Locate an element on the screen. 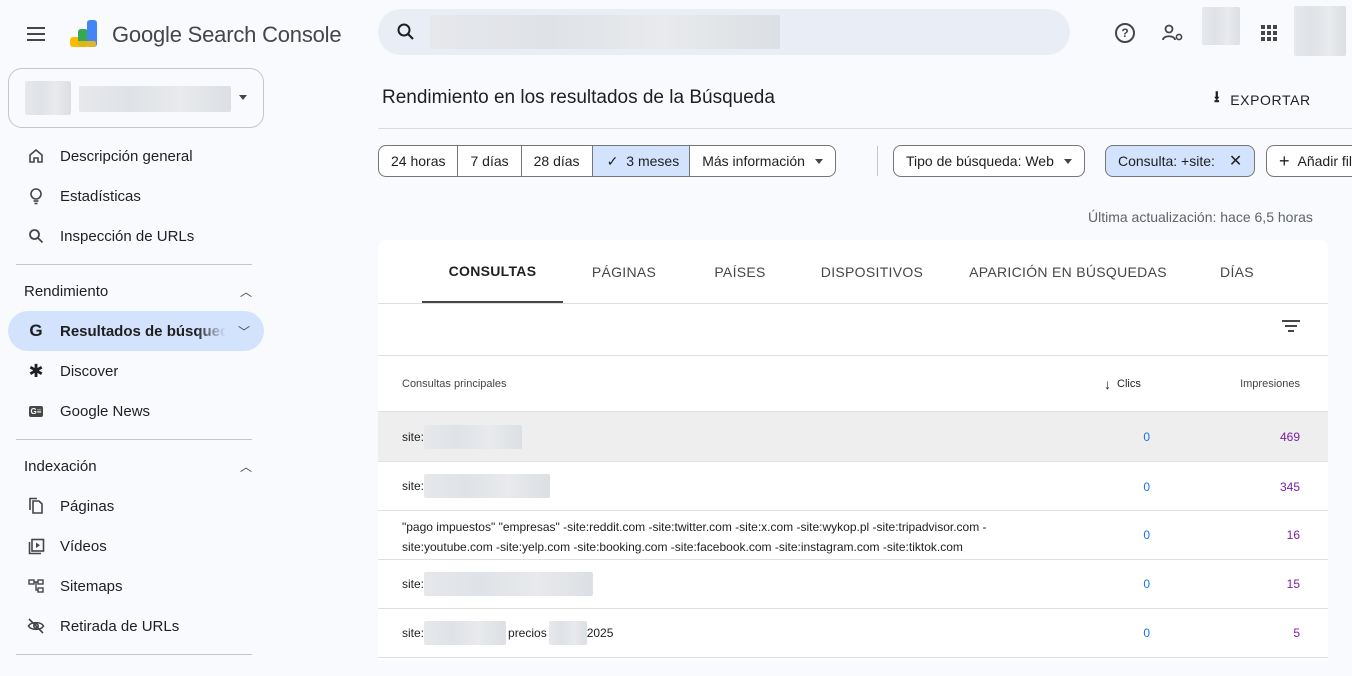 Image resolution: width=1352 pixels, height=676 pixels. date-range-3m: ✓ 3 meses is located at coordinates (641, 161).